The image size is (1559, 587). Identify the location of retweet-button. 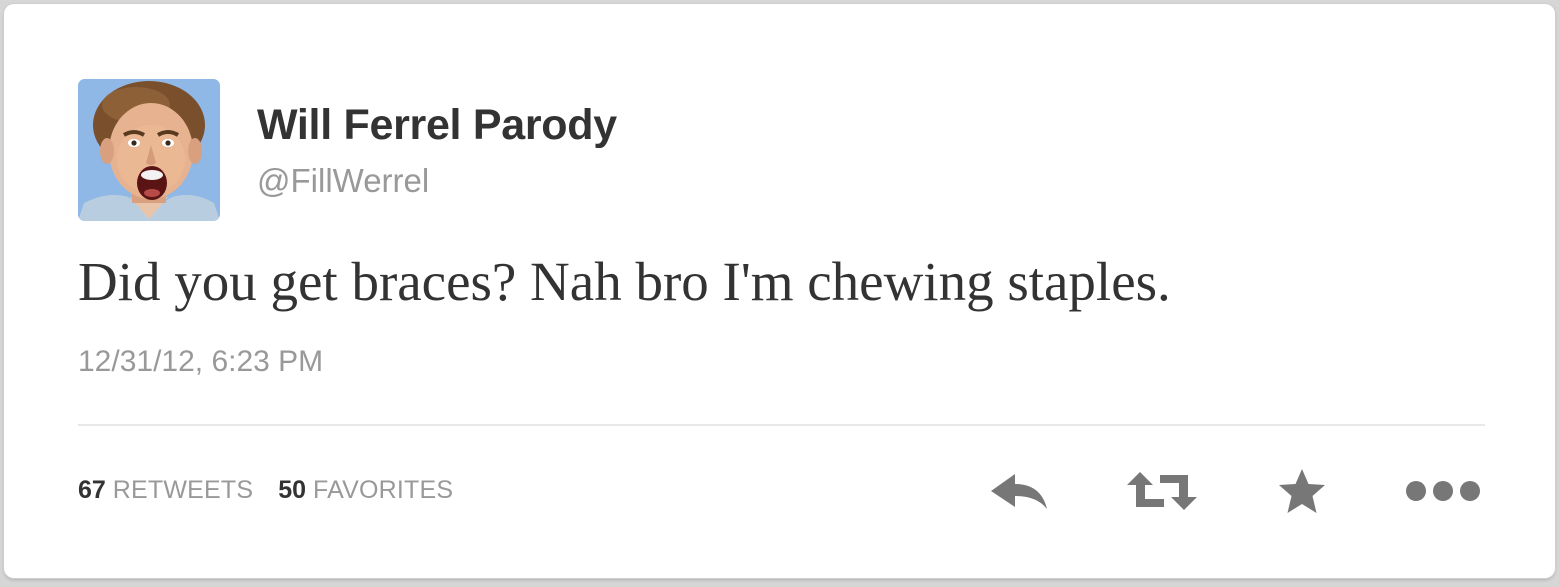
(1162, 491).